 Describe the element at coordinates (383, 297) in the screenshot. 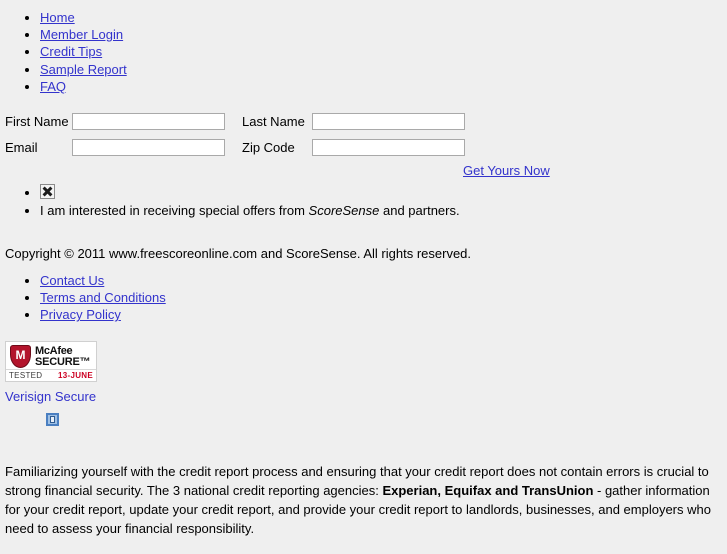

I see `footer-item-terms: Terms and Conditions` at that location.